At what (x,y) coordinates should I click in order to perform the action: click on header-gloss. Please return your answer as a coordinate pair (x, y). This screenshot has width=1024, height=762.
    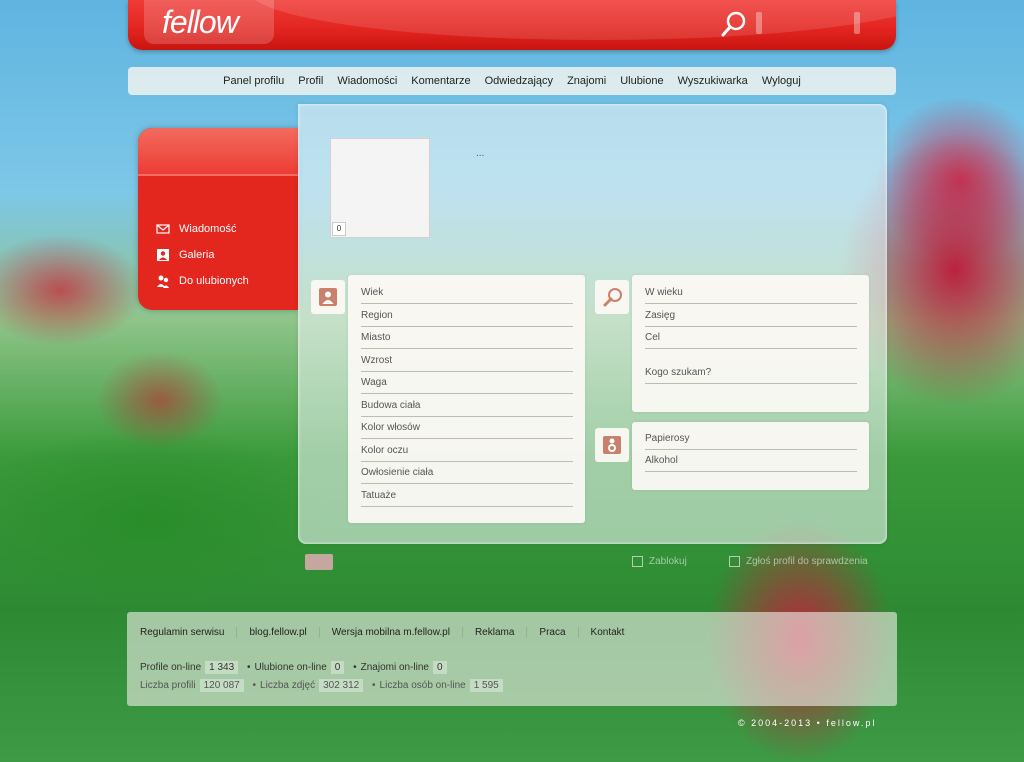
    Looking at the image, I should click on (572, 20).